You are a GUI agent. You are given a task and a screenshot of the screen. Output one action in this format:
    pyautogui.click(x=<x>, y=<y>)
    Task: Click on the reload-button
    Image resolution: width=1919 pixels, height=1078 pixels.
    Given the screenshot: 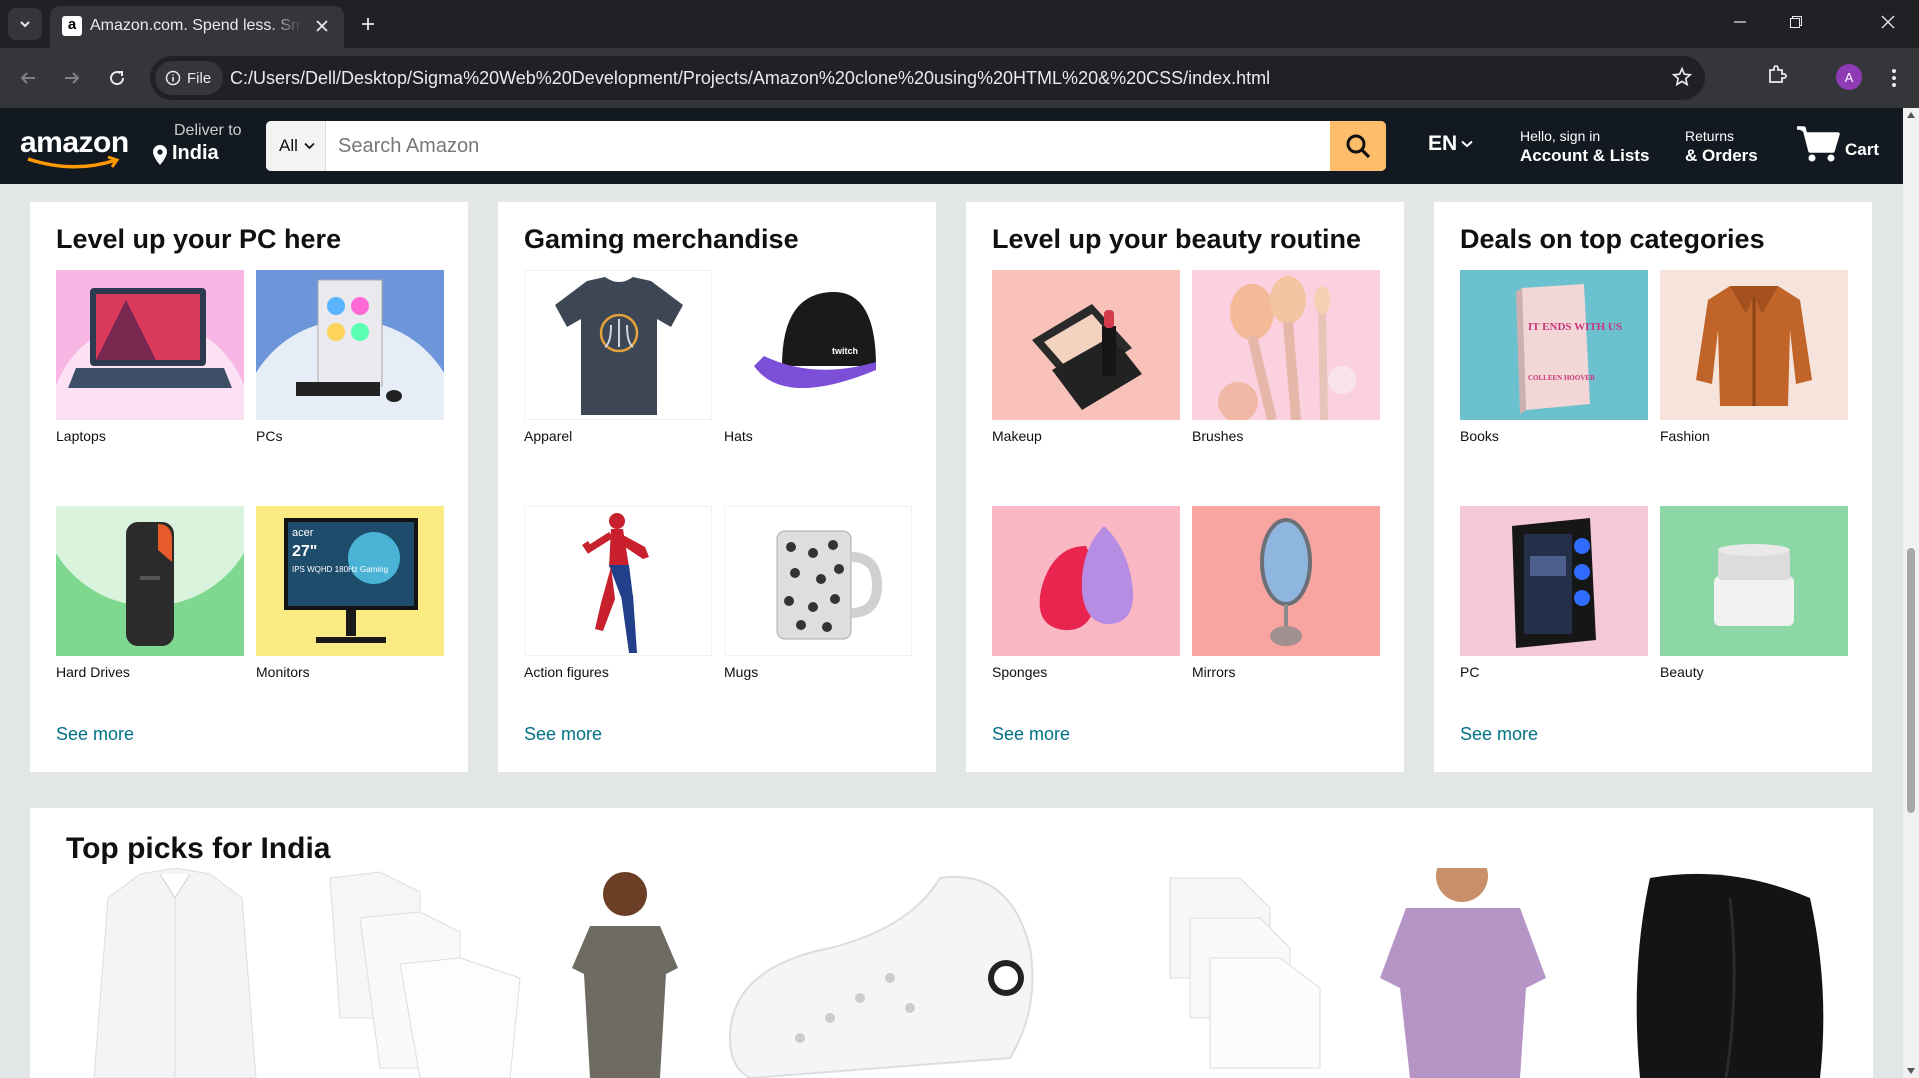 What is the action you would take?
    pyautogui.click(x=117, y=78)
    